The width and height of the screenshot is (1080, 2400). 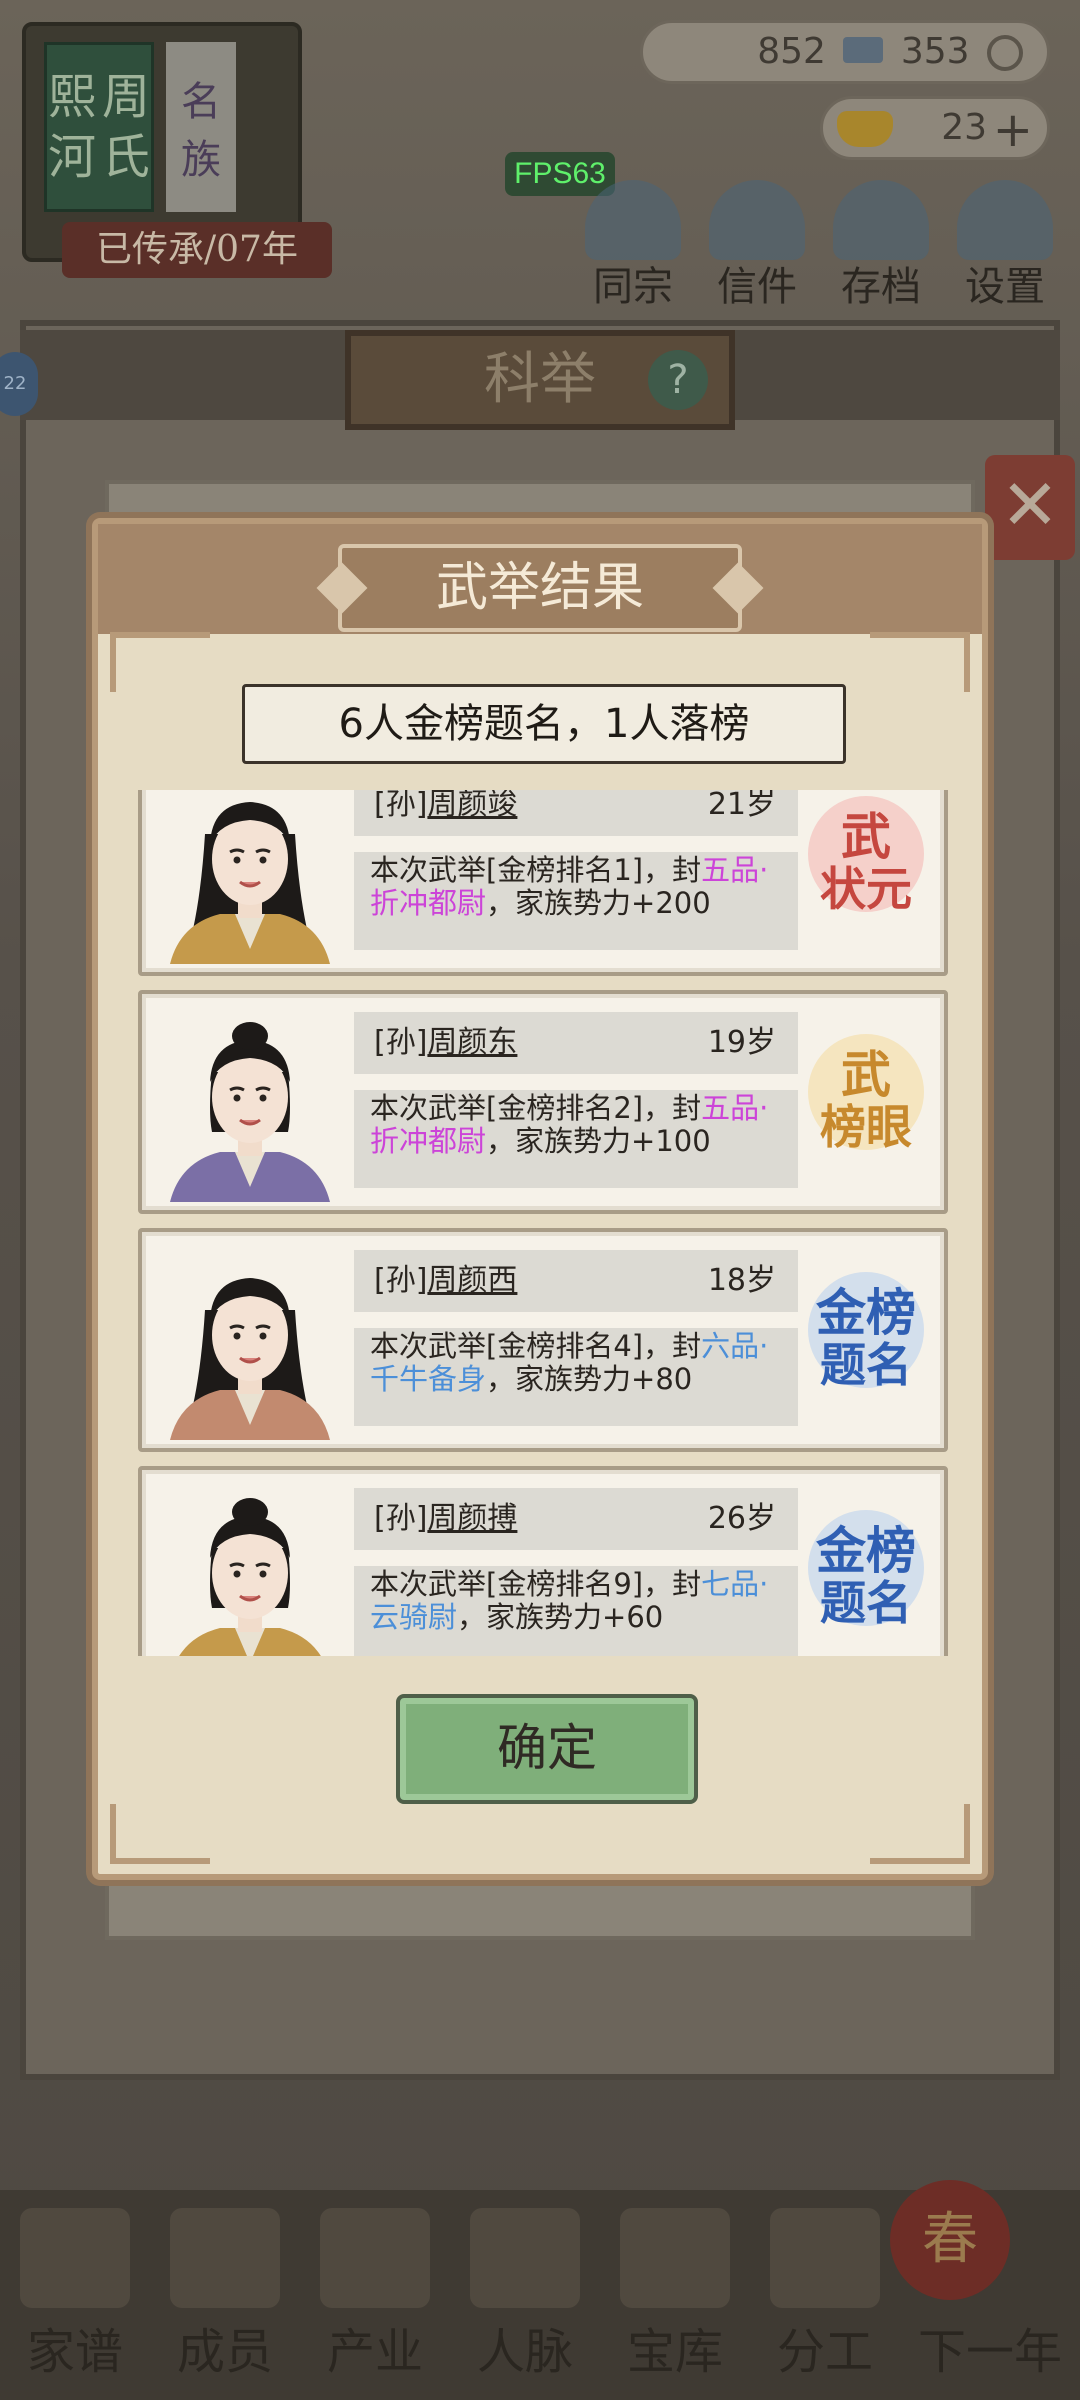 I want to click on family-char: 河, so click(x=71, y=157).